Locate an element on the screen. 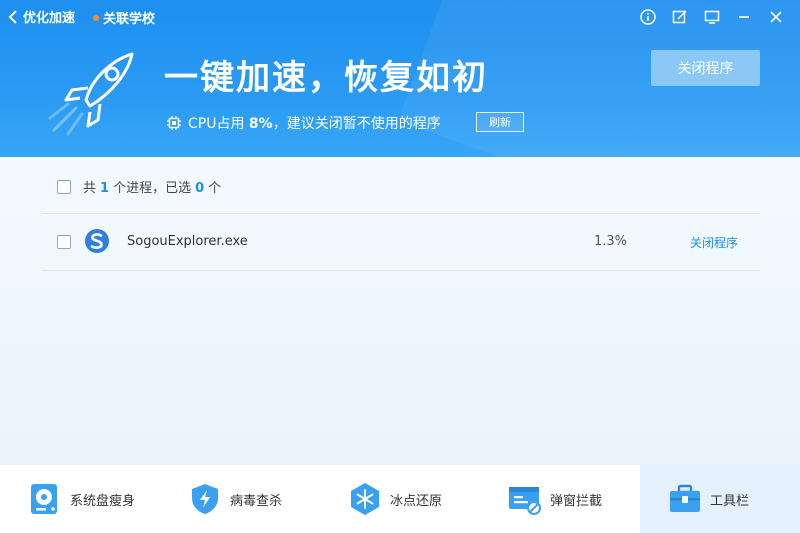 The height and width of the screenshot is (533, 800). back-label: 优化加速 is located at coordinates (49, 18).